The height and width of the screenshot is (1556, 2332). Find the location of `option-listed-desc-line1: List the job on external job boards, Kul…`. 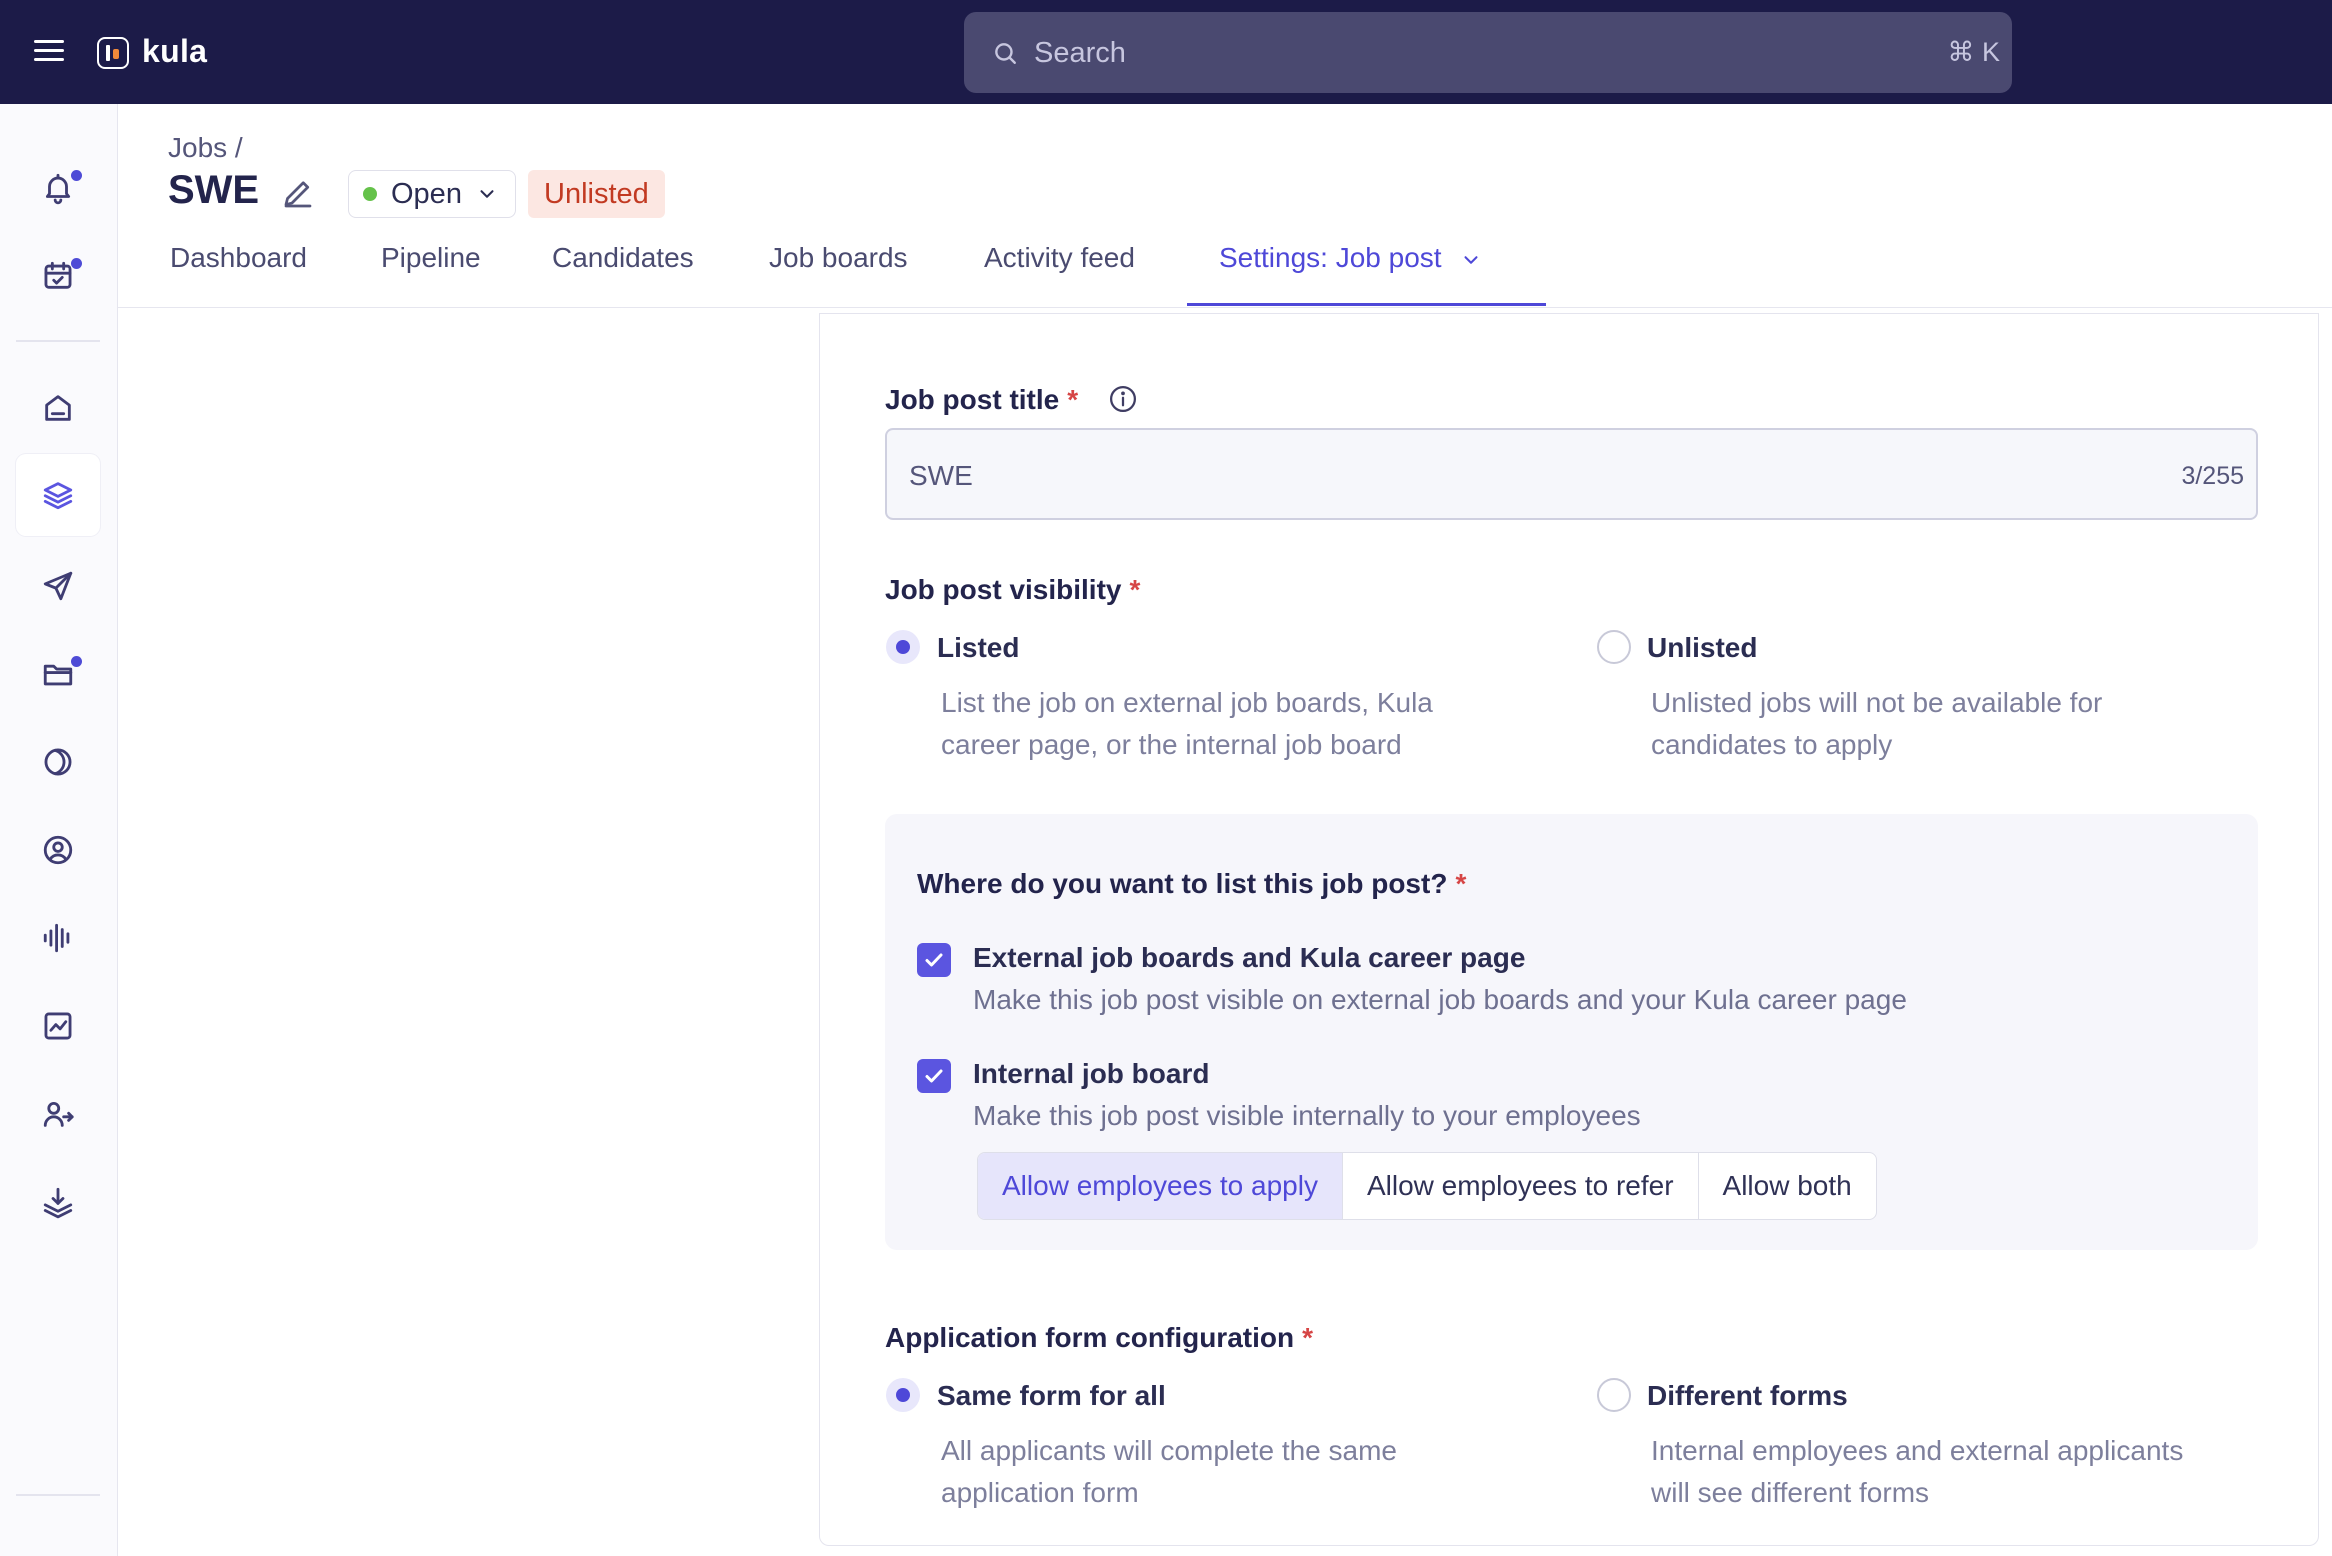

option-listed-desc-line1: List the job on external job boards, Kul… is located at coordinates (1187, 702).